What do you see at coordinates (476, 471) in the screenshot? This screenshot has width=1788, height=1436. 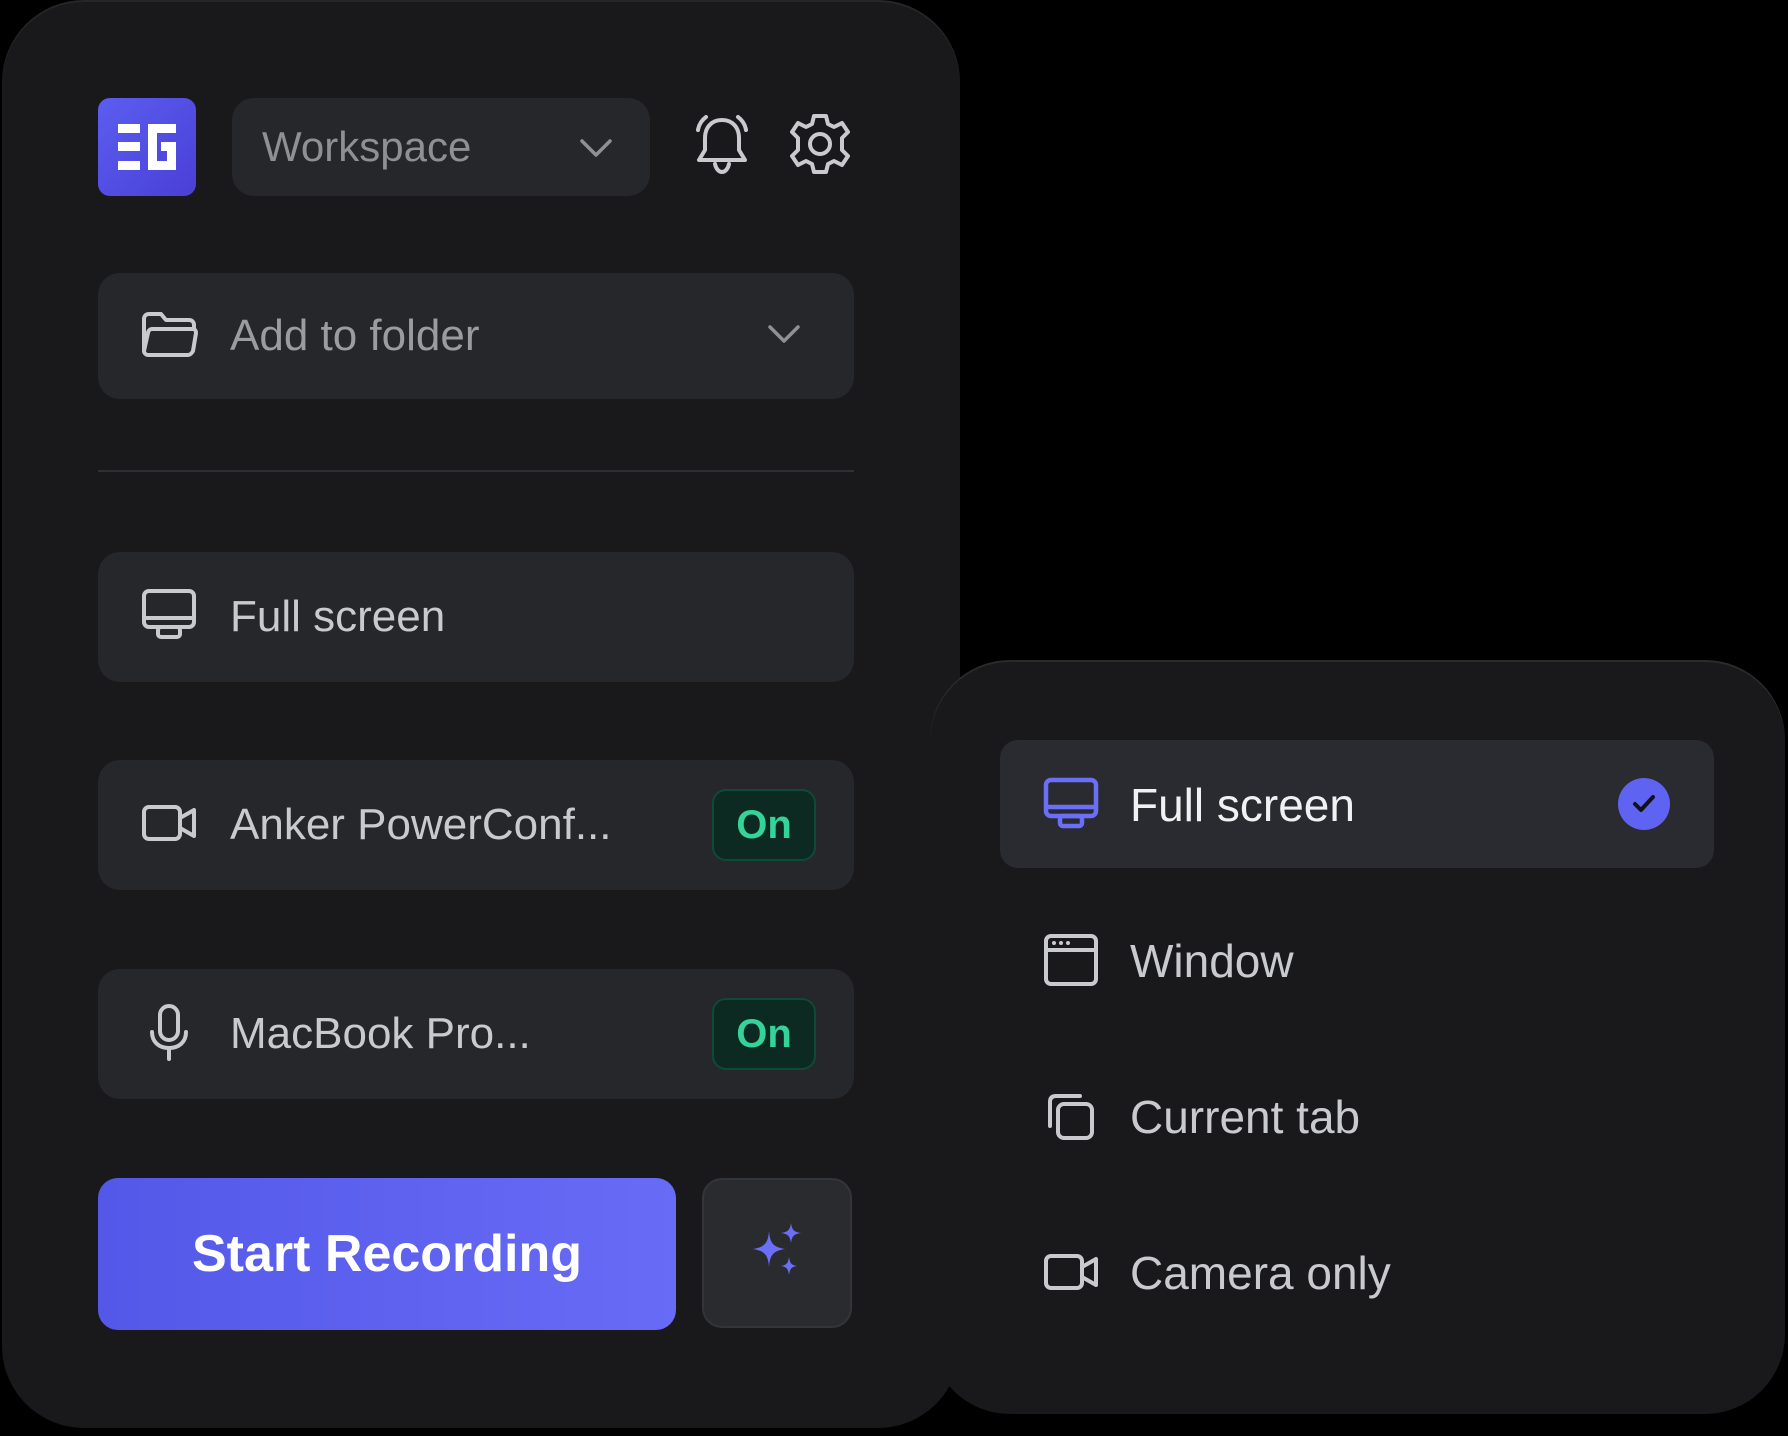 I see `divider` at bounding box center [476, 471].